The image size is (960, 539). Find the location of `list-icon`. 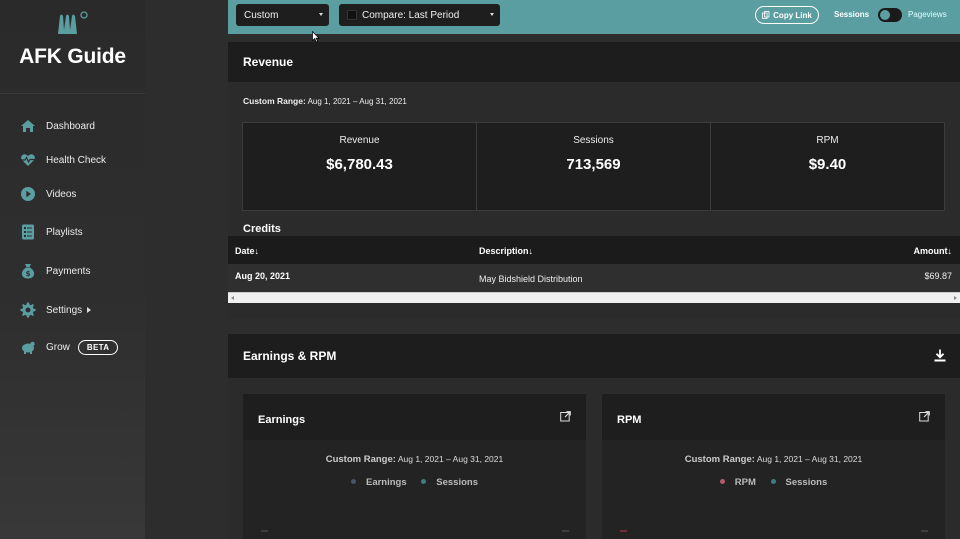

list-icon is located at coordinates (28, 232).